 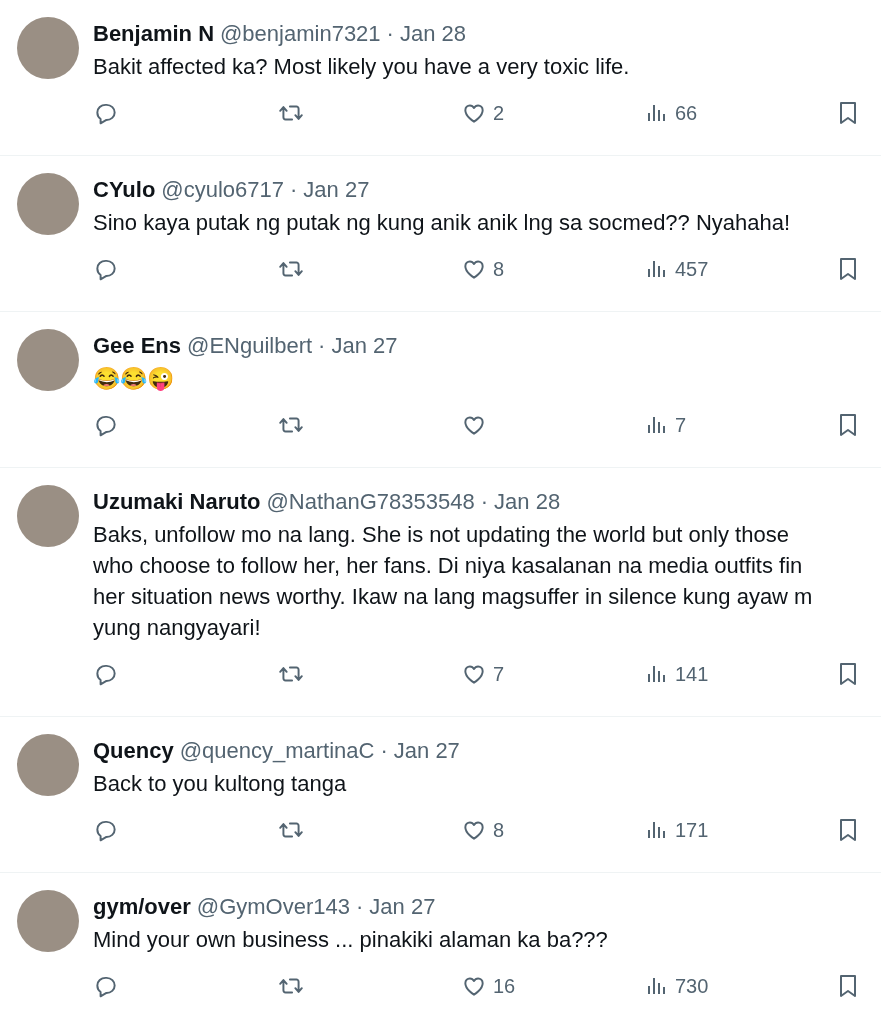 What do you see at coordinates (692, 830) in the screenshot?
I see `view-count: 171` at bounding box center [692, 830].